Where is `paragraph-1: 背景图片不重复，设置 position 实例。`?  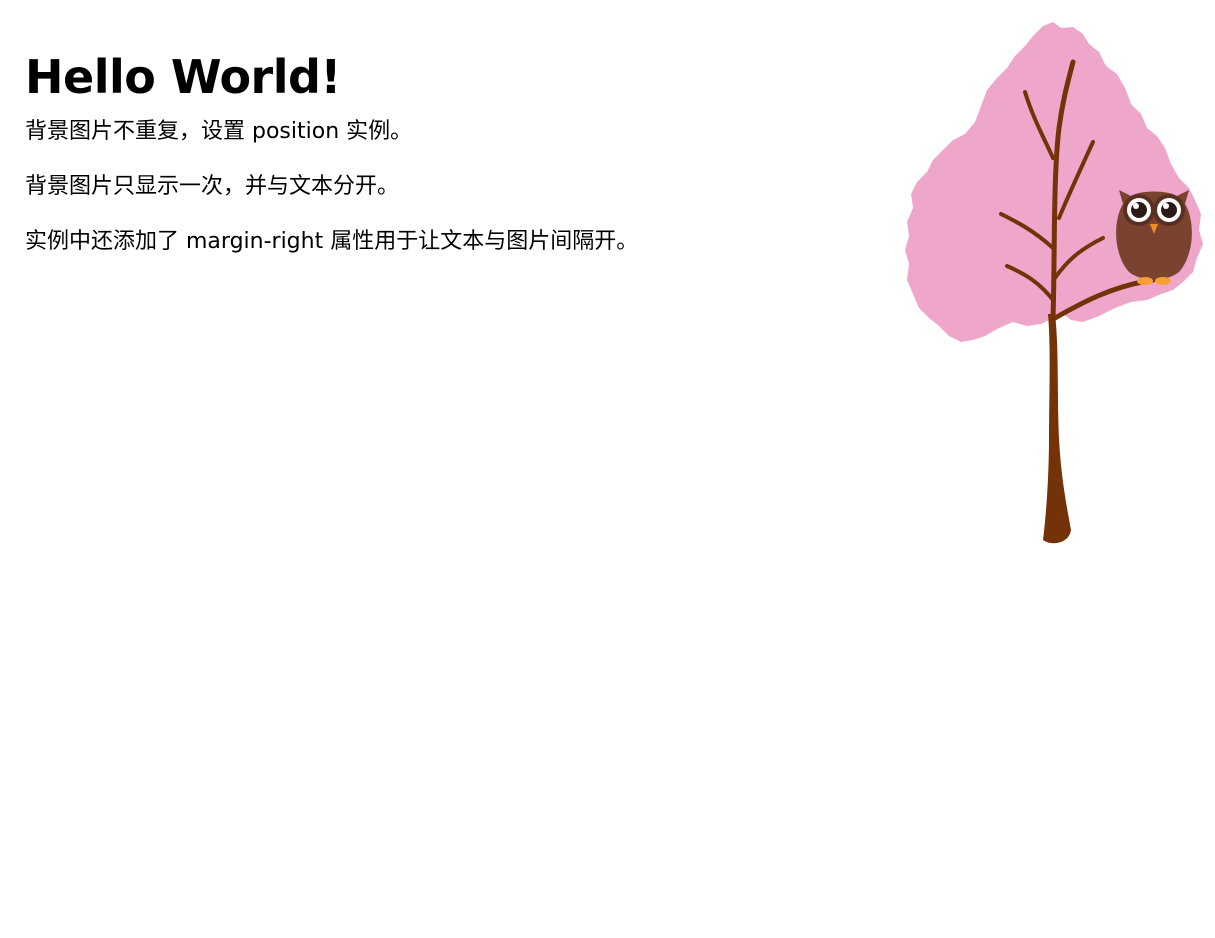
paragraph-1: 背景图片不重复，设置 position 实例。 is located at coordinates (219, 131).